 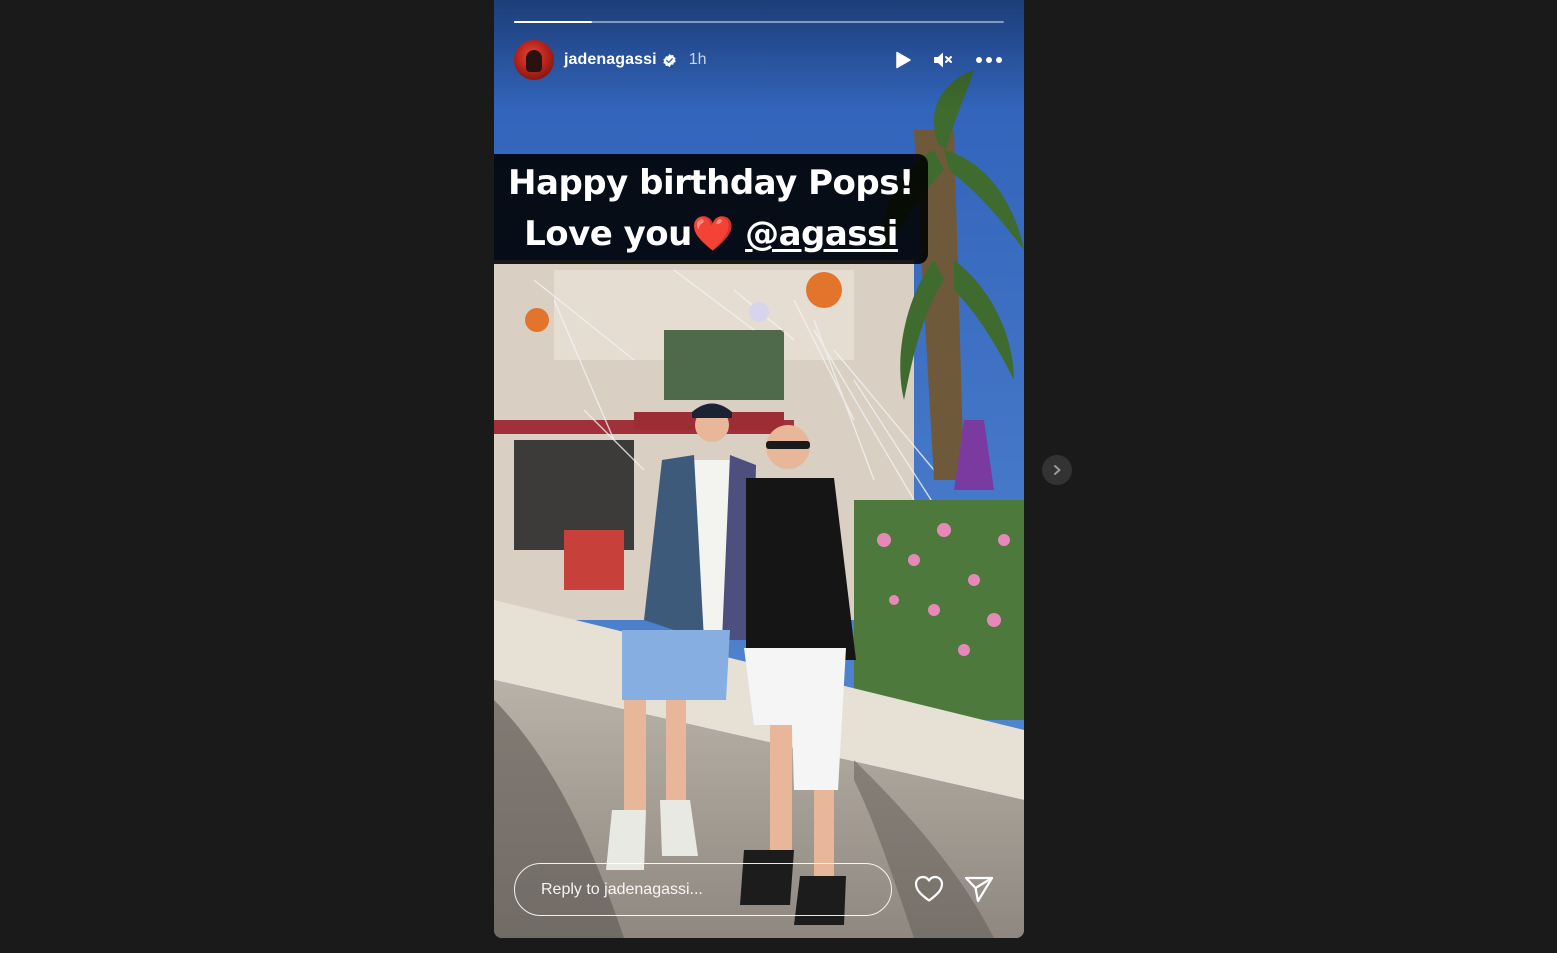 I want to click on mention-link: @agassi, so click(x=821, y=234).